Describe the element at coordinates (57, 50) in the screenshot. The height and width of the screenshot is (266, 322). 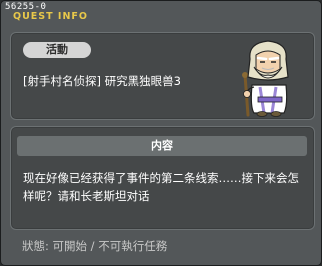
I see `category-badge: 活動` at that location.